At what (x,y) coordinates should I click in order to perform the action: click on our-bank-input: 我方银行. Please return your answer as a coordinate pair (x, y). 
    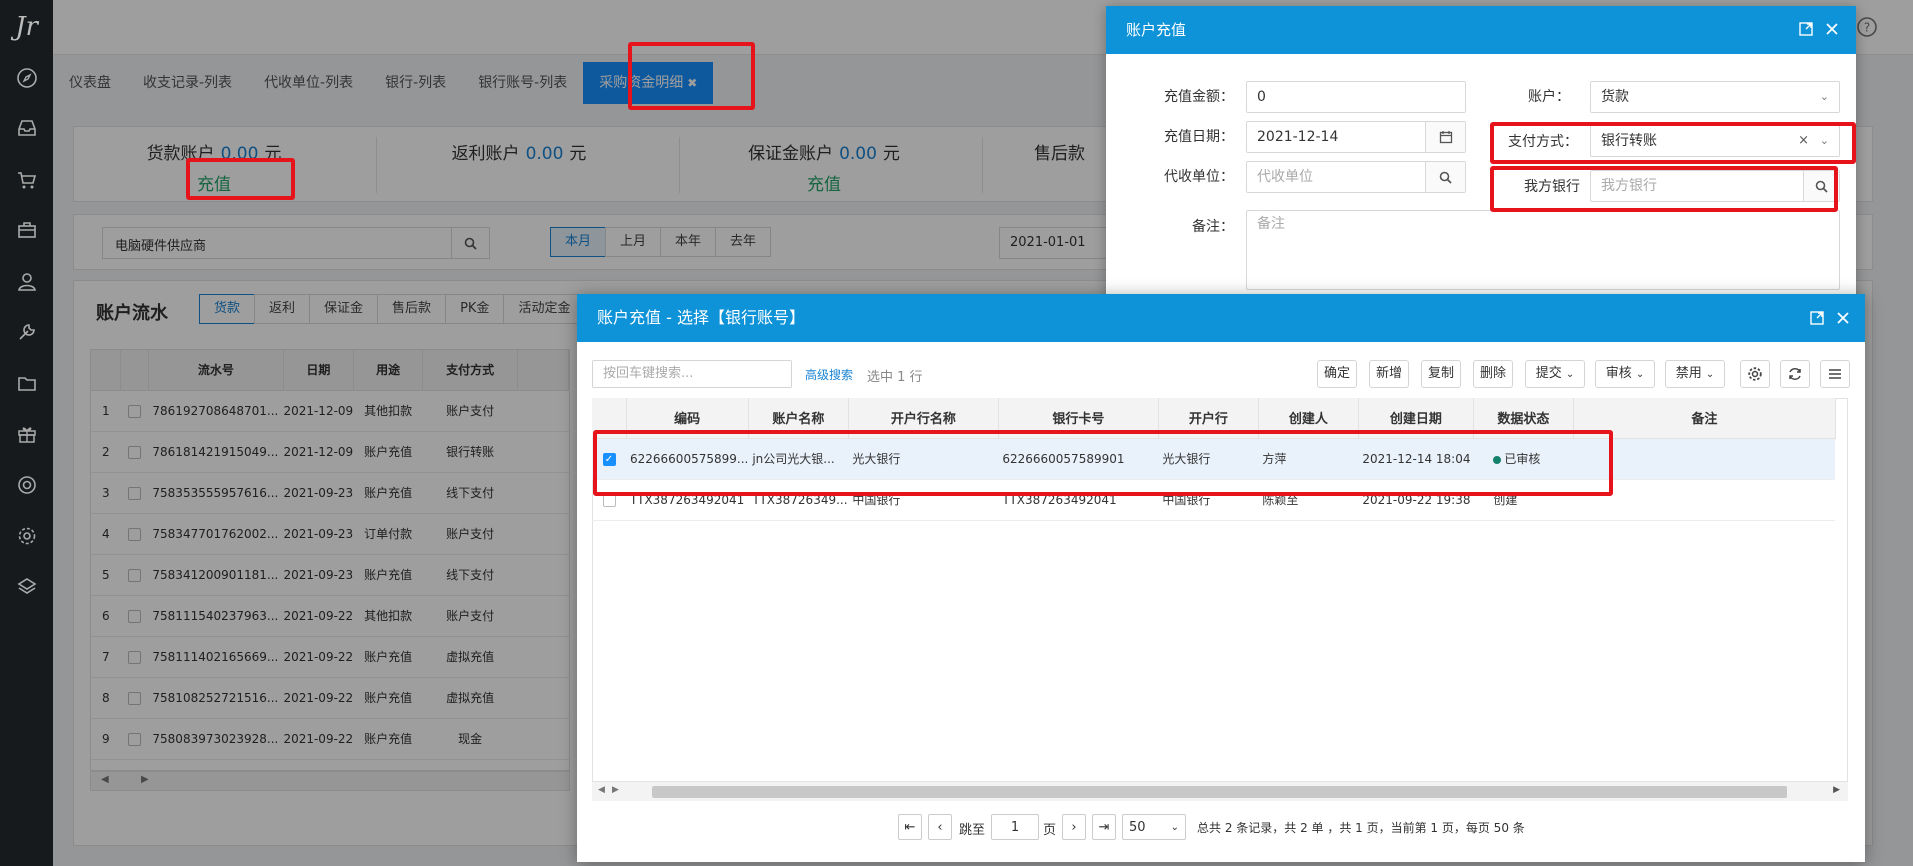
    Looking at the image, I should click on (1715, 186).